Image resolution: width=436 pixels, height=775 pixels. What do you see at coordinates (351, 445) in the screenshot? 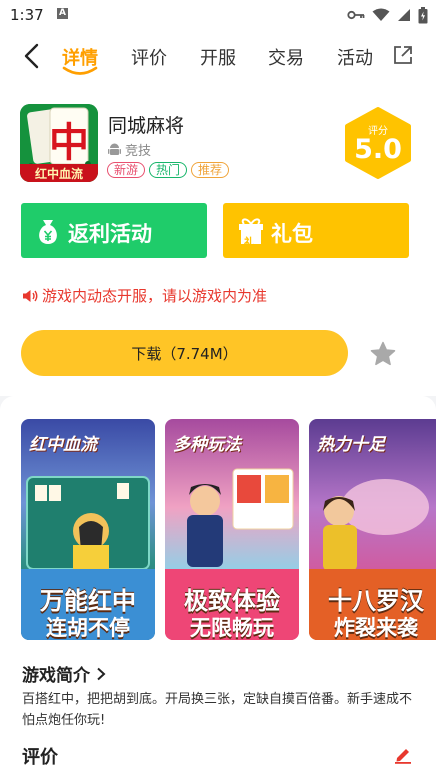
I see `screenshot-3-title: 热力十足` at bounding box center [351, 445].